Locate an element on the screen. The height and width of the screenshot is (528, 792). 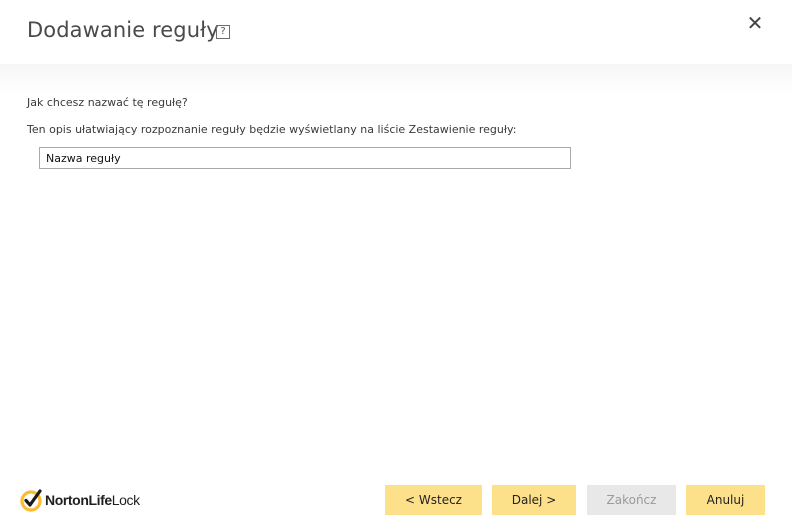
back-button: < Wstecz is located at coordinates (433, 500).